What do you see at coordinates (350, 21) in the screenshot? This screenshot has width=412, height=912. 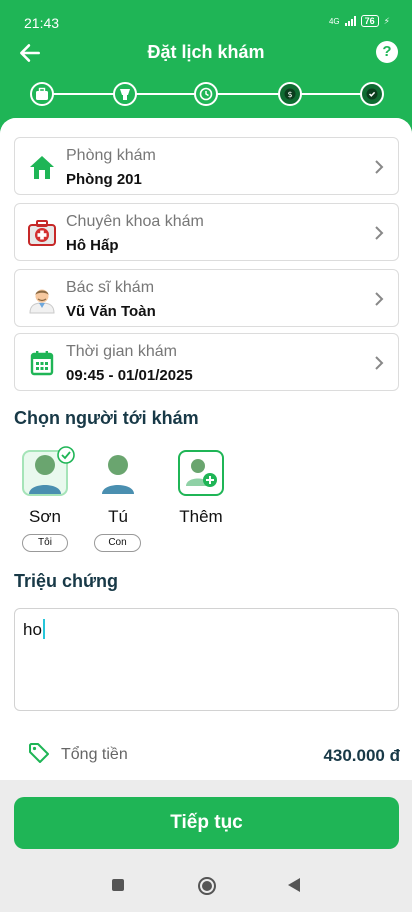 I see `signal-icon` at bounding box center [350, 21].